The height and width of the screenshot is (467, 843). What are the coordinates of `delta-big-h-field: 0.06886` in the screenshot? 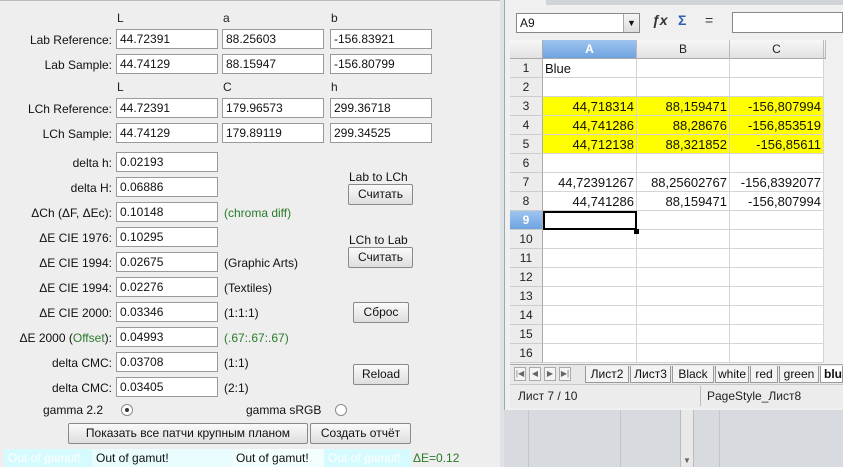 It's located at (167, 187).